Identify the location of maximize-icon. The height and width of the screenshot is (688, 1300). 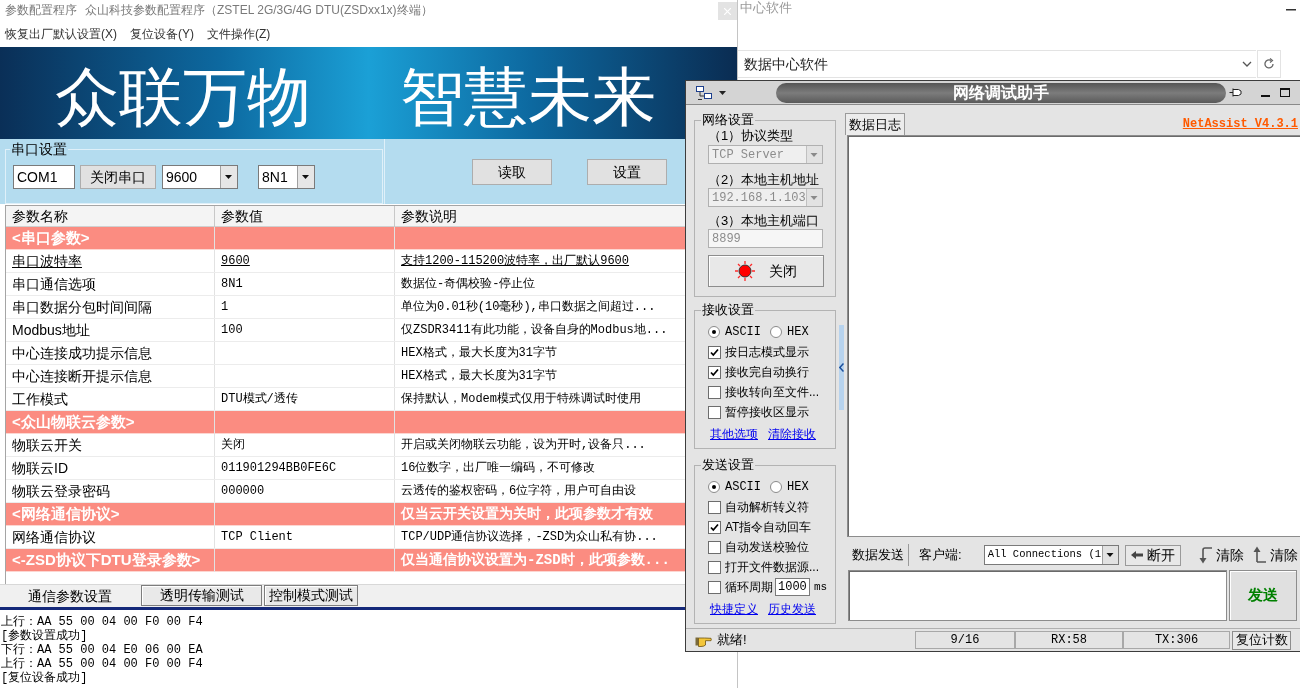
(1285, 92).